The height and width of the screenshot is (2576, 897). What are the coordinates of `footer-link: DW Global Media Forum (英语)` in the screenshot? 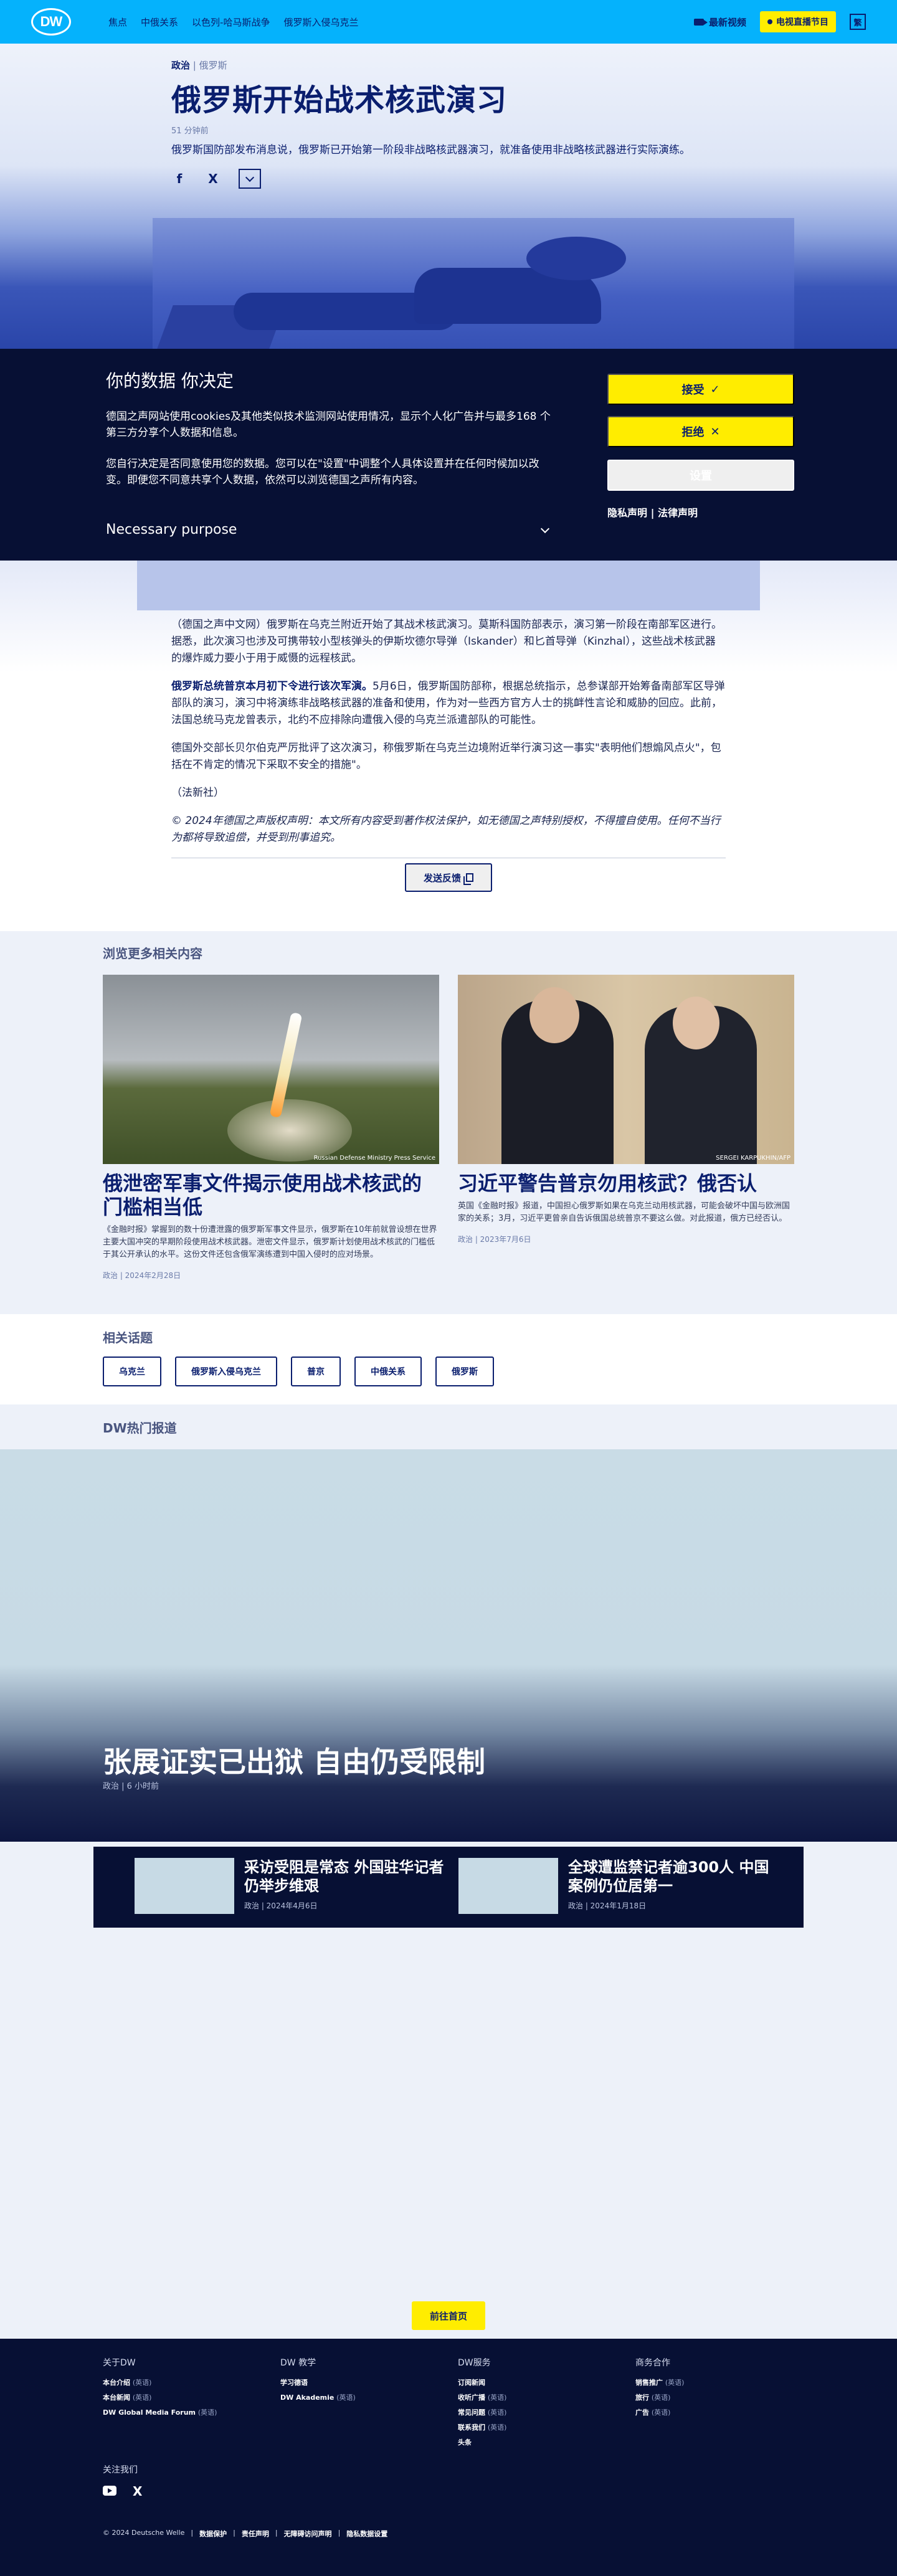 It's located at (160, 2412).